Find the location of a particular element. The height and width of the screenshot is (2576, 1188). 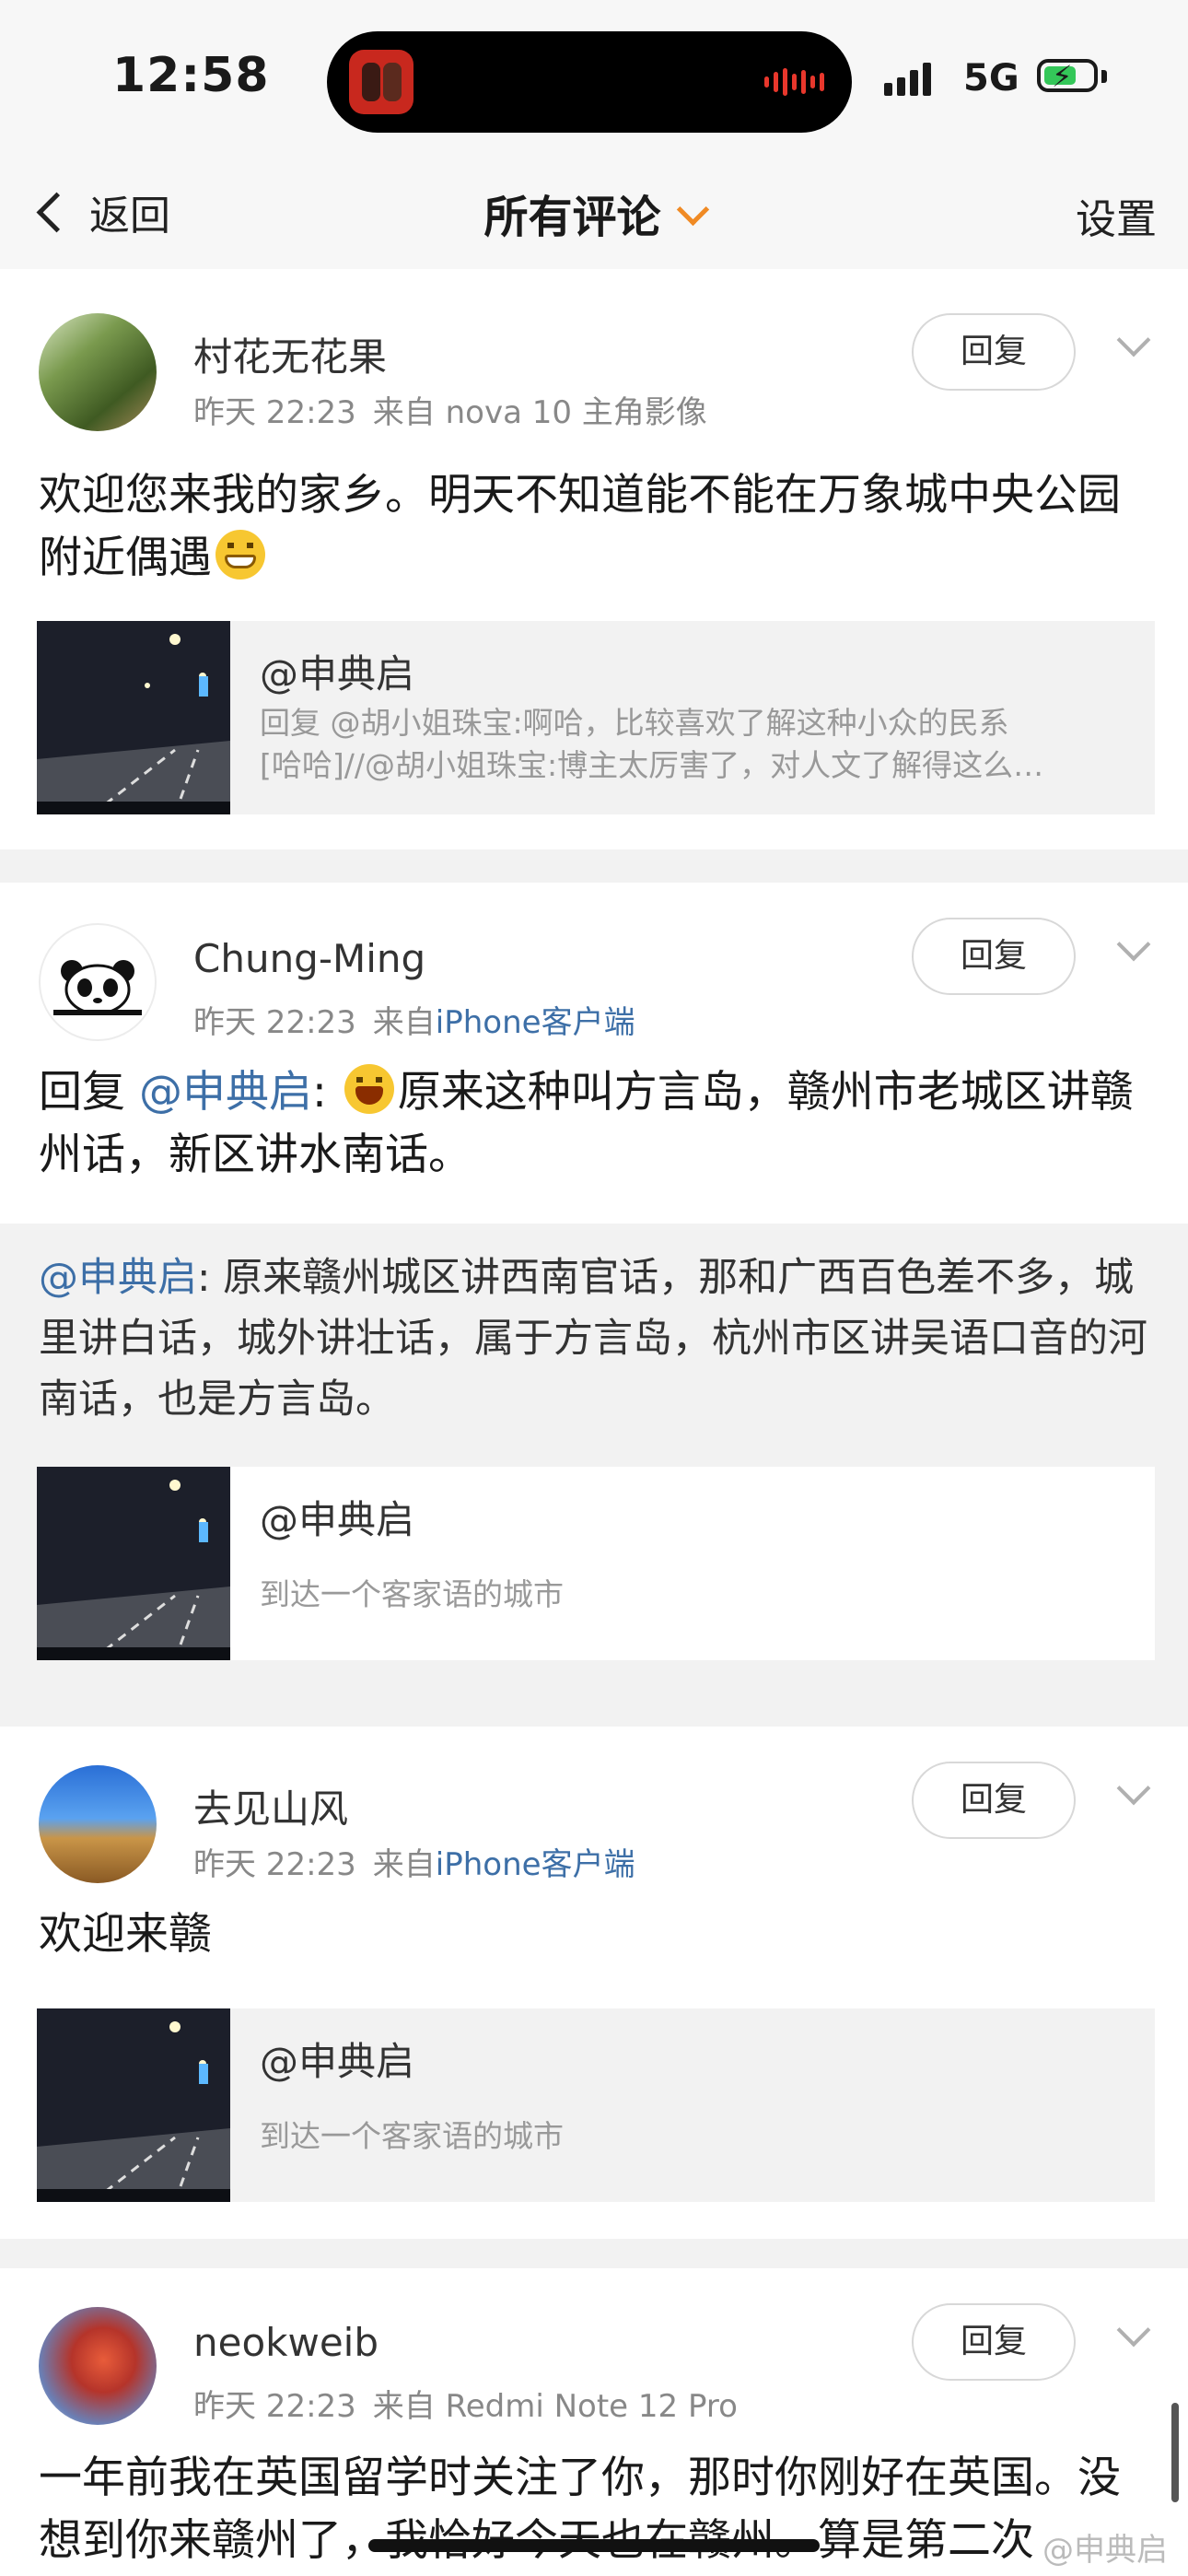

dynamic-island is located at coordinates (589, 82).